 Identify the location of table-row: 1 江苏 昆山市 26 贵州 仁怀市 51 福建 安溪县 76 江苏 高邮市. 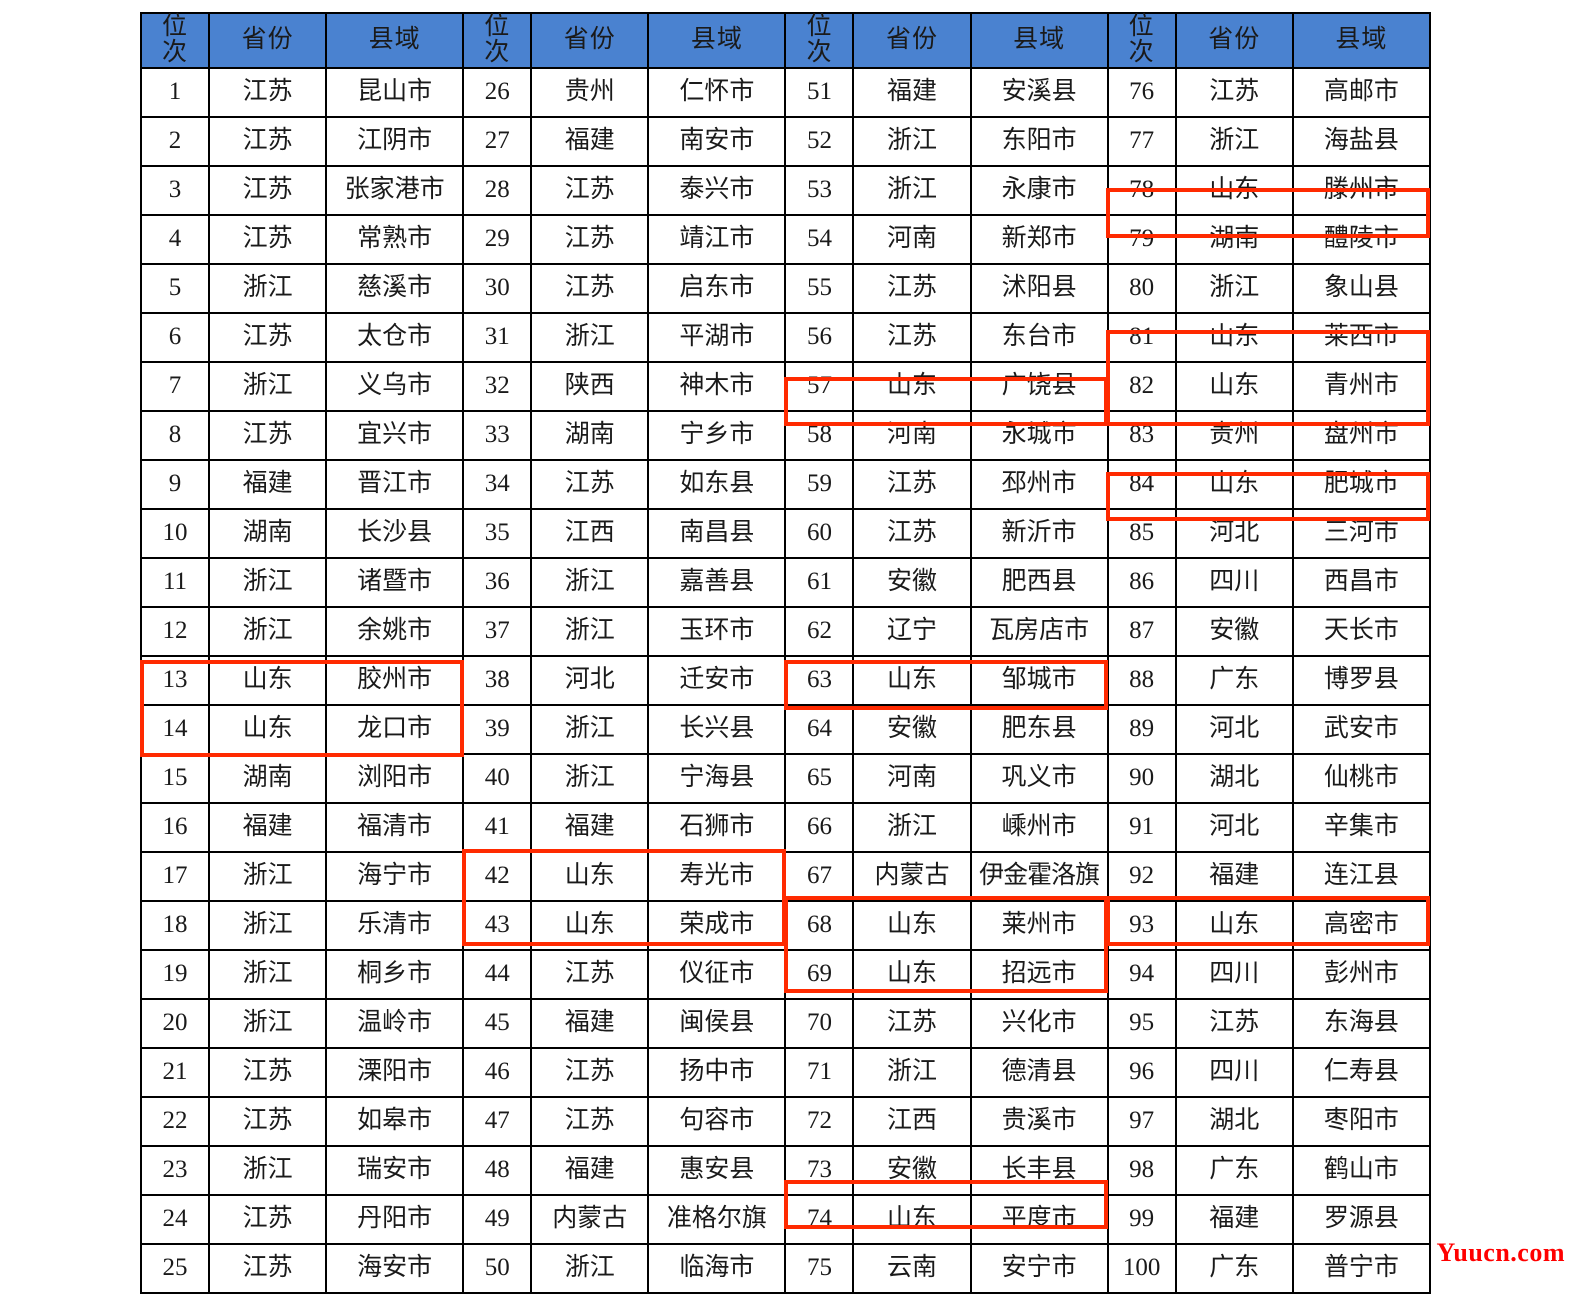
(785, 92).